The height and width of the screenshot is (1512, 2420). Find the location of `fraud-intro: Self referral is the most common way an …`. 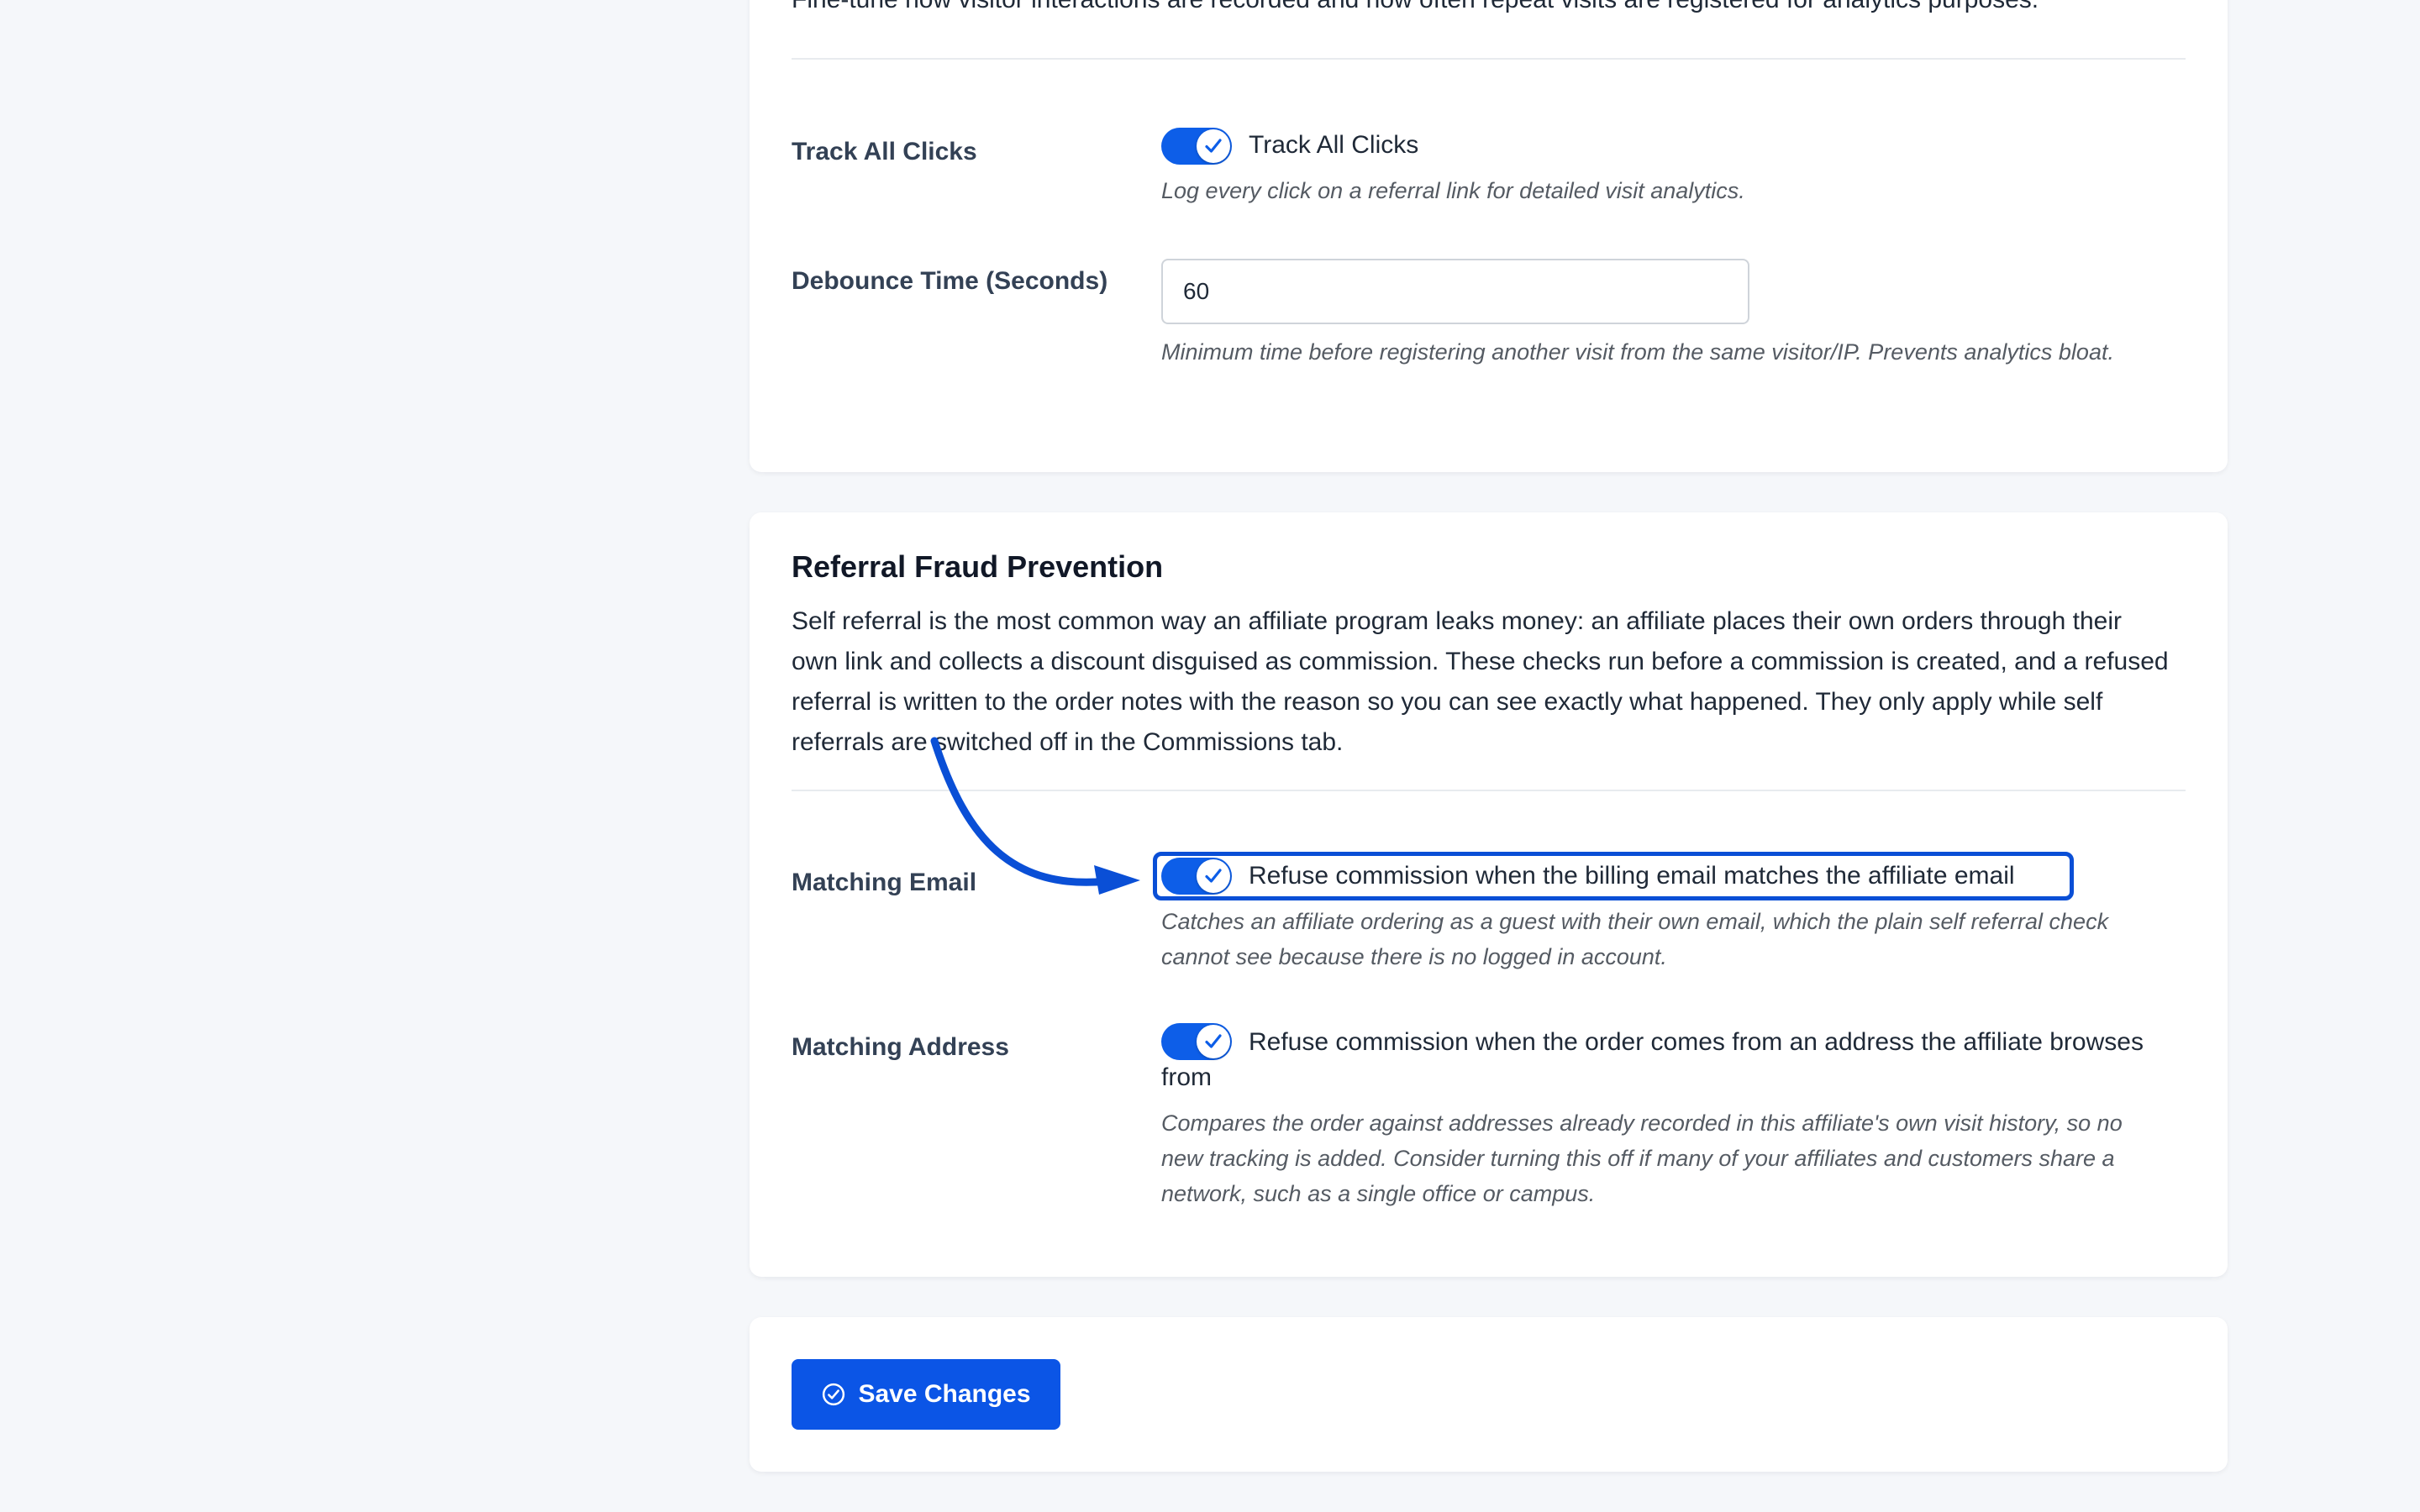

fraud-intro: Self referral is the most common way an … is located at coordinates (1480, 681).